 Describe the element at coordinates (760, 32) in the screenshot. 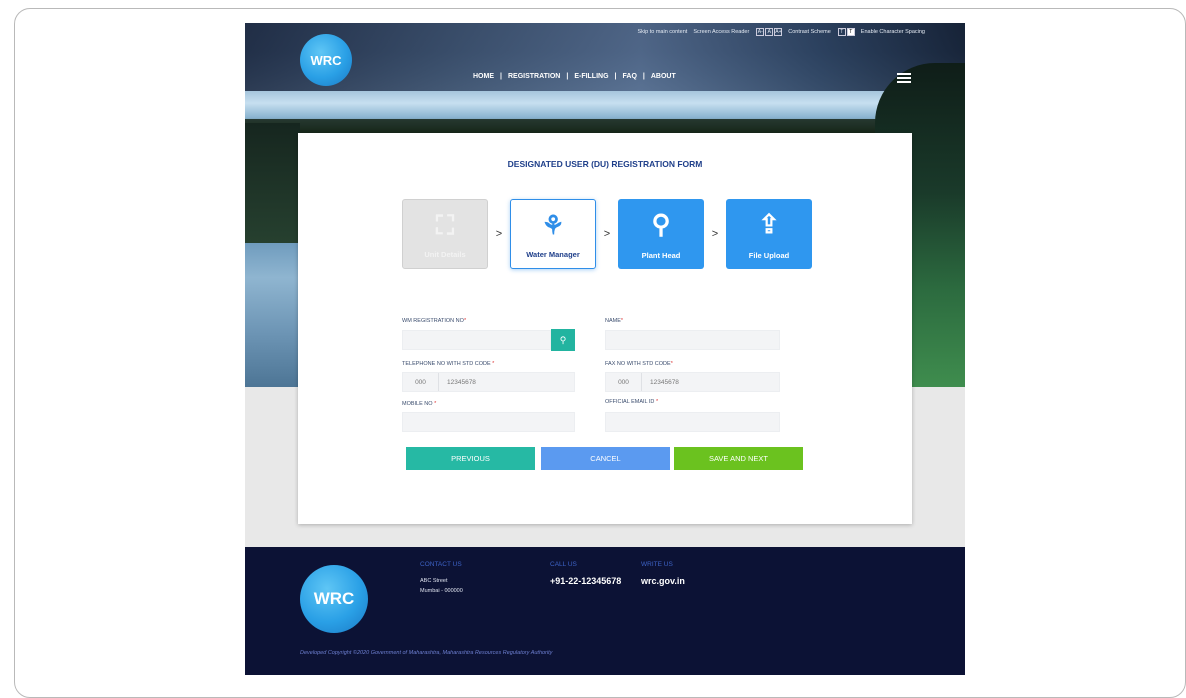

I see `font-decrease-button: A-` at that location.